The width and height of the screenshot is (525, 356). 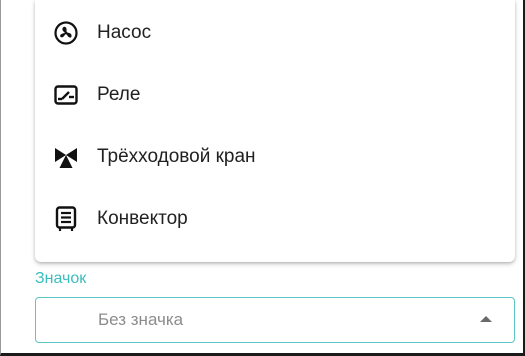 What do you see at coordinates (66, 95) in the screenshot?
I see `relay-switch-icon` at bounding box center [66, 95].